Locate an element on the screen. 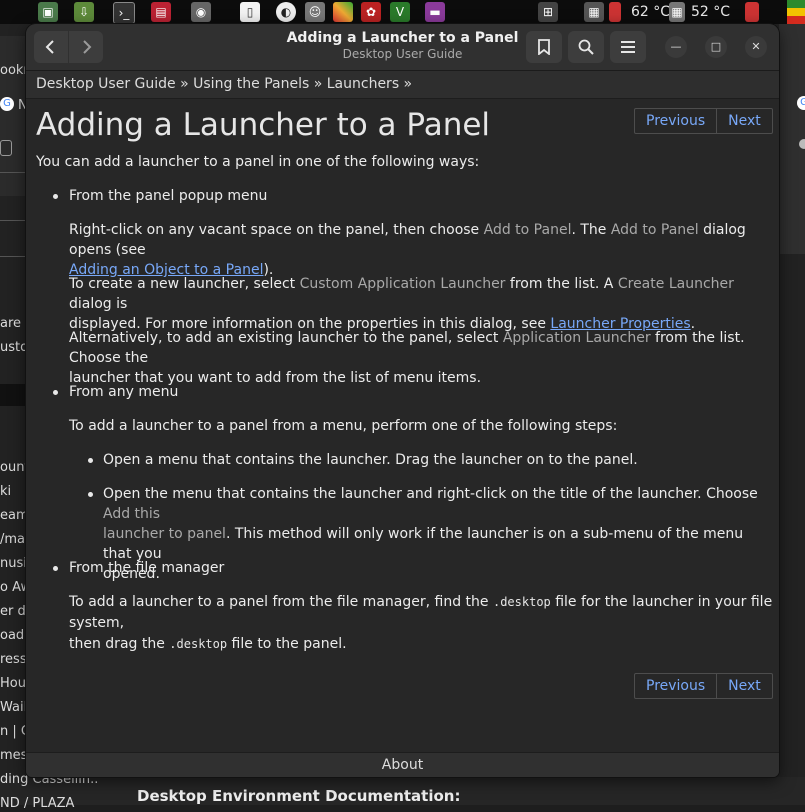  bookmark-button is located at coordinates (544, 47).